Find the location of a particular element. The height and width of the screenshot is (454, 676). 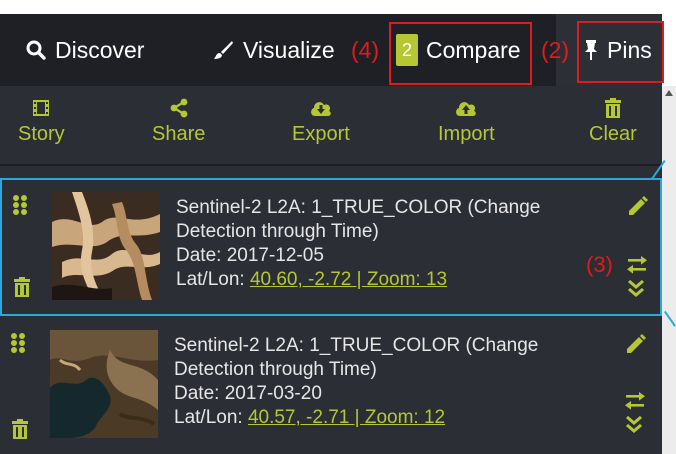

toolbar-divider is located at coordinates (331, 165).